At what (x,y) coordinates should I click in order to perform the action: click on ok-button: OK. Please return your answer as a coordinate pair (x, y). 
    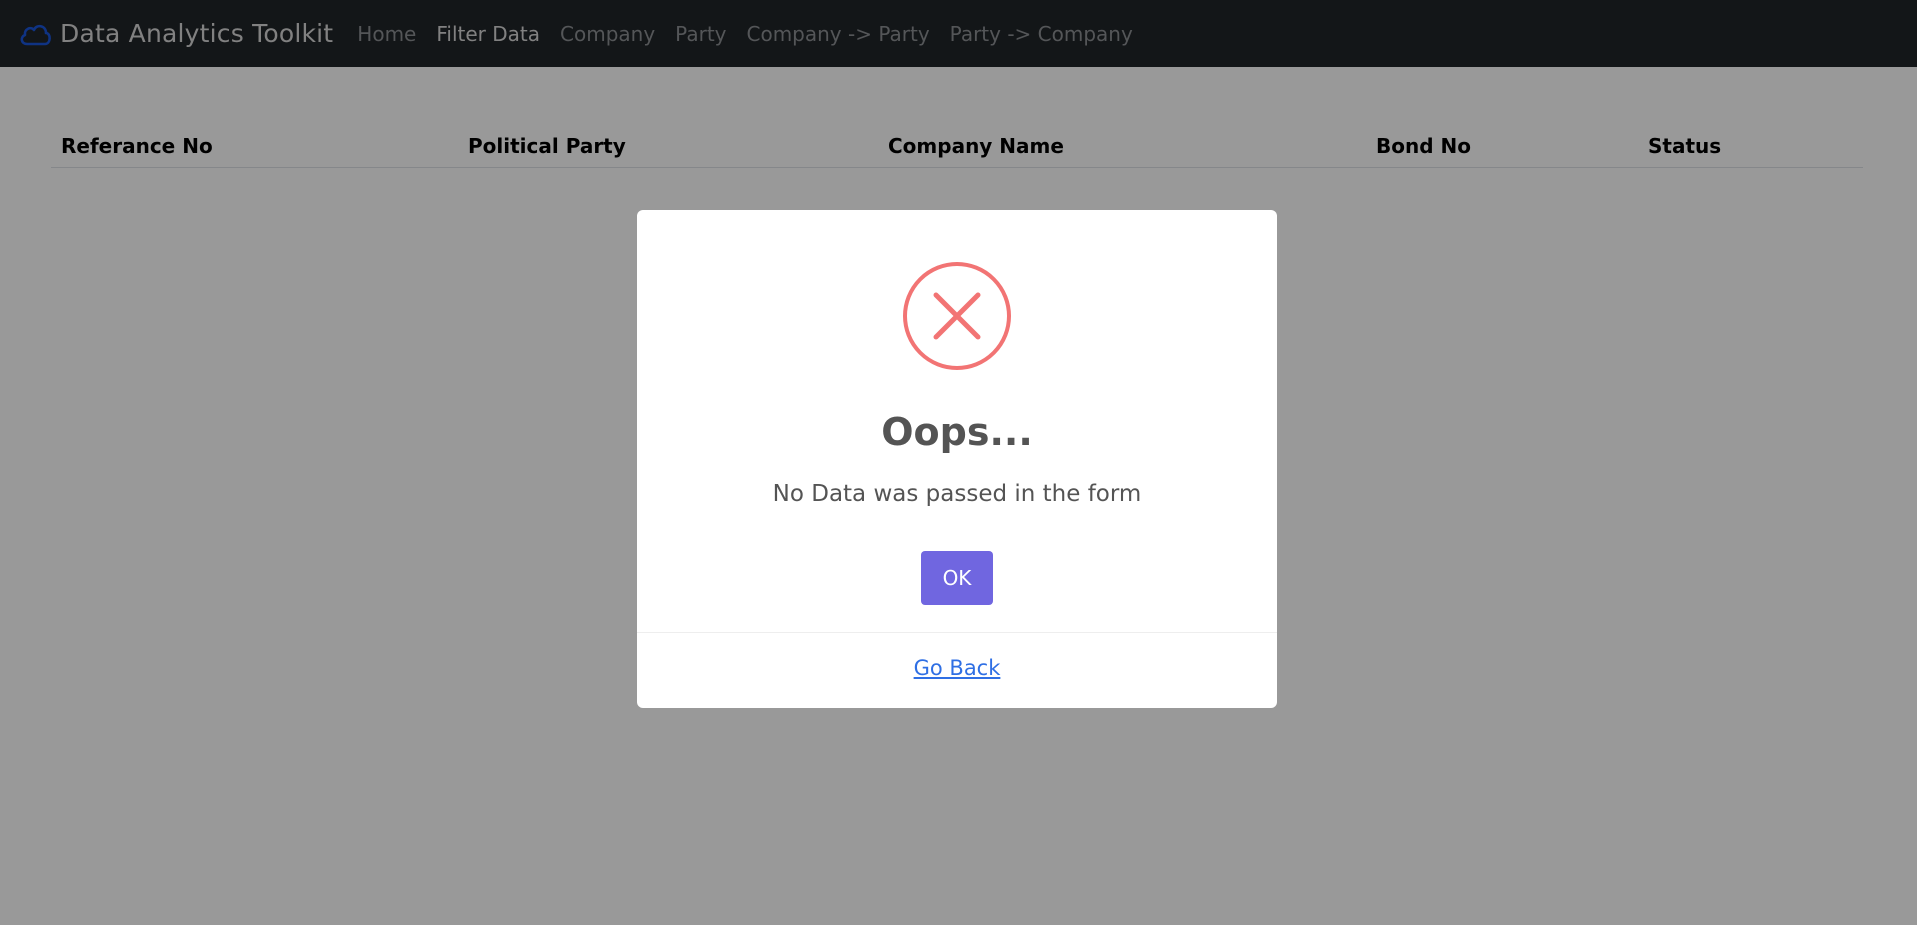
    Looking at the image, I should click on (957, 578).